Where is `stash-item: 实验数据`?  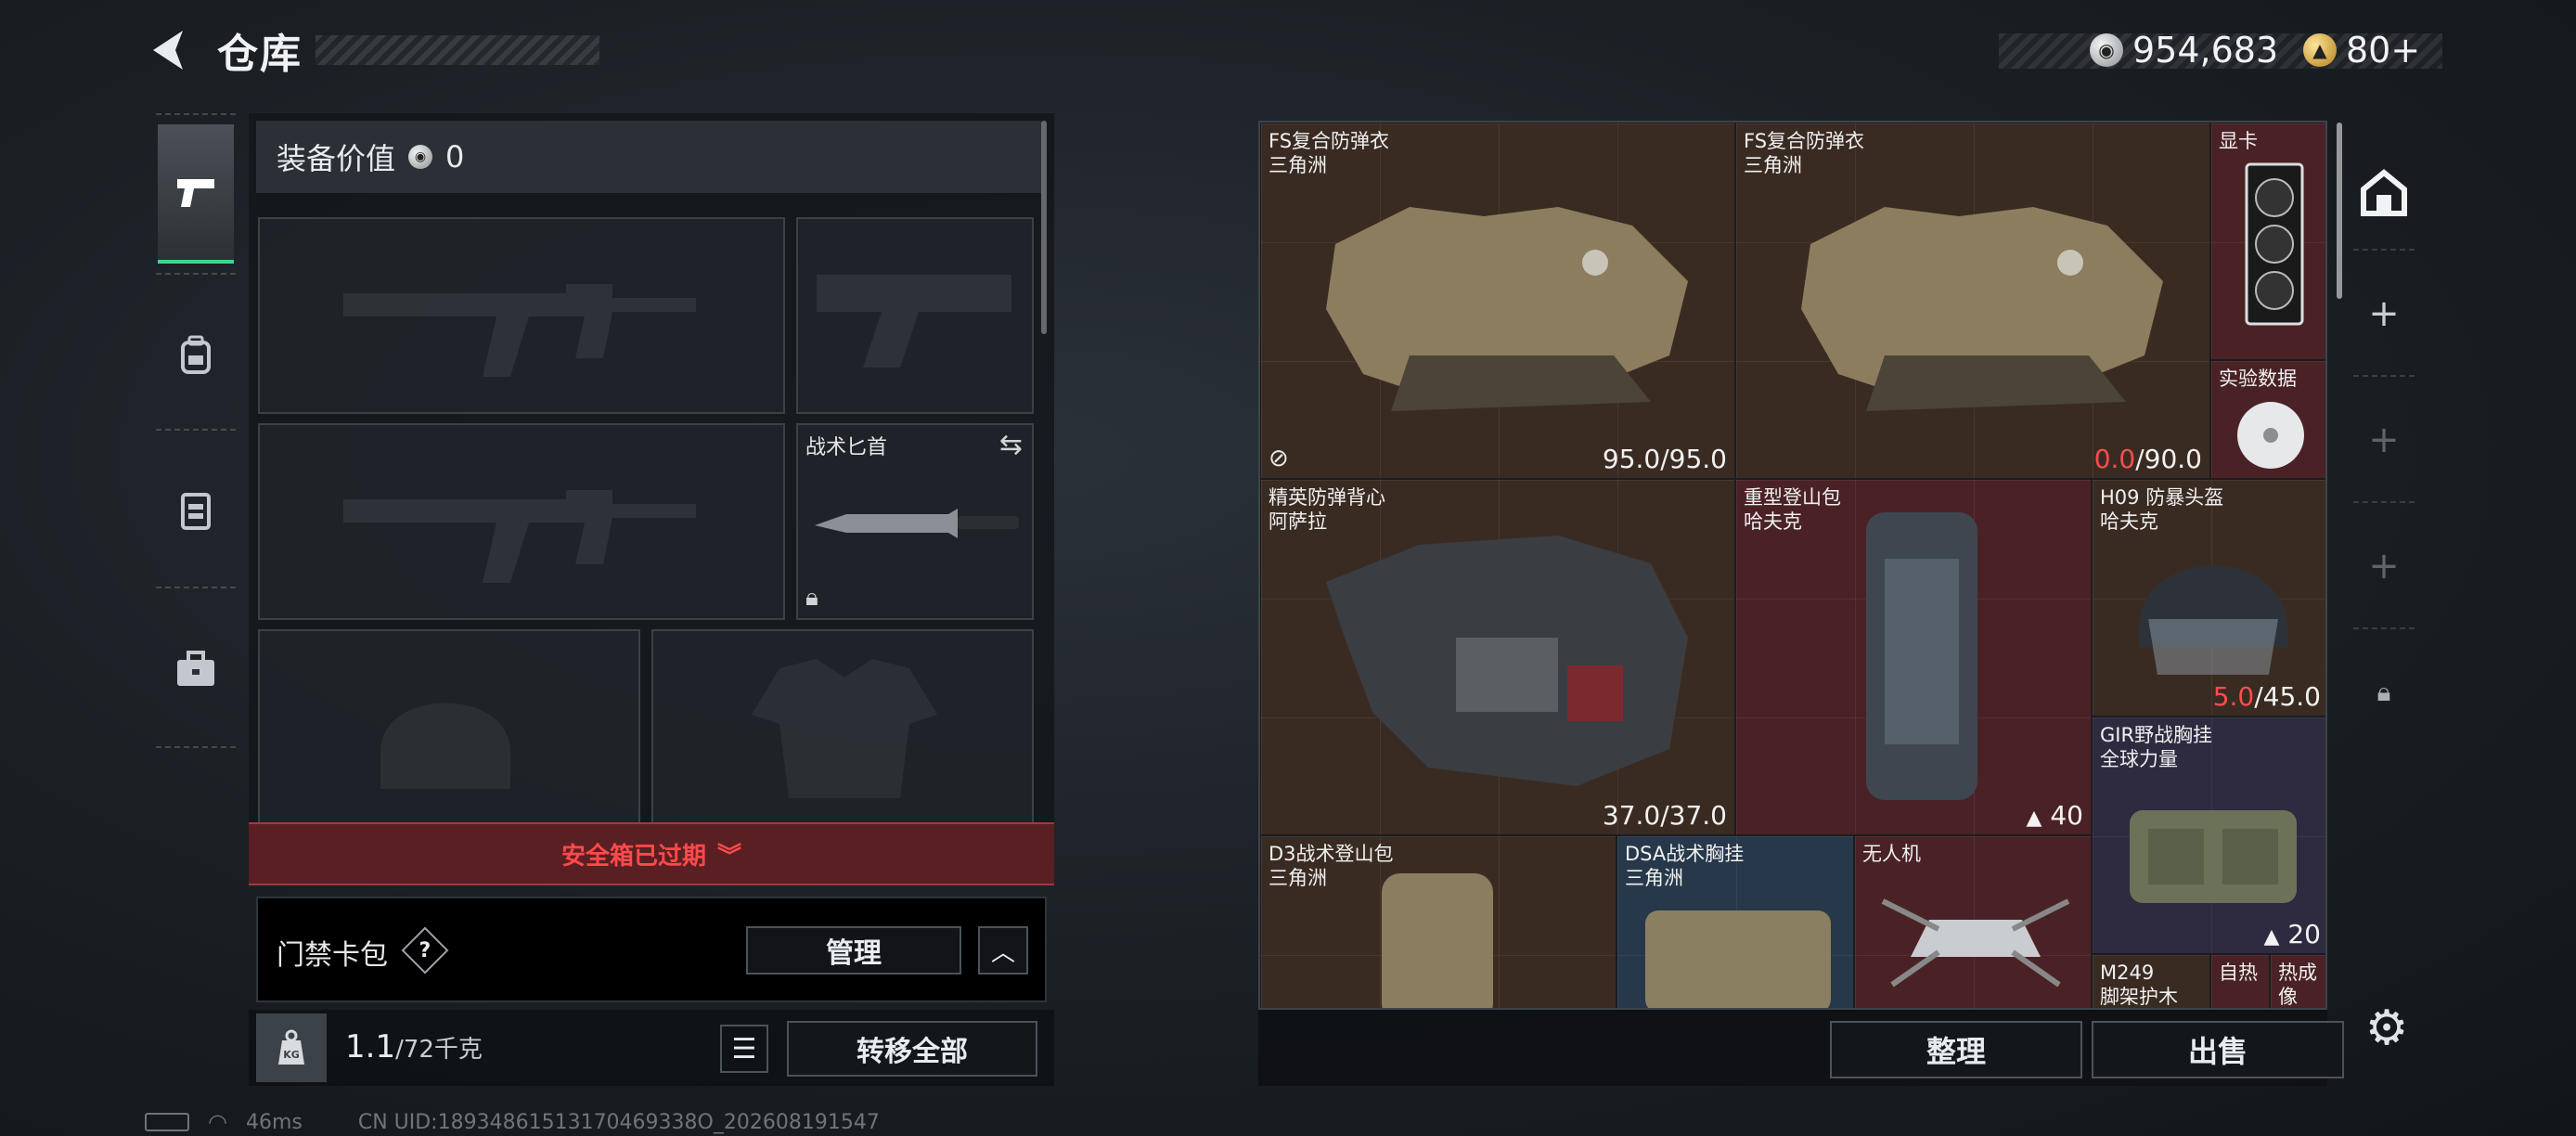
stash-item: 实验数据 is located at coordinates (2267, 419).